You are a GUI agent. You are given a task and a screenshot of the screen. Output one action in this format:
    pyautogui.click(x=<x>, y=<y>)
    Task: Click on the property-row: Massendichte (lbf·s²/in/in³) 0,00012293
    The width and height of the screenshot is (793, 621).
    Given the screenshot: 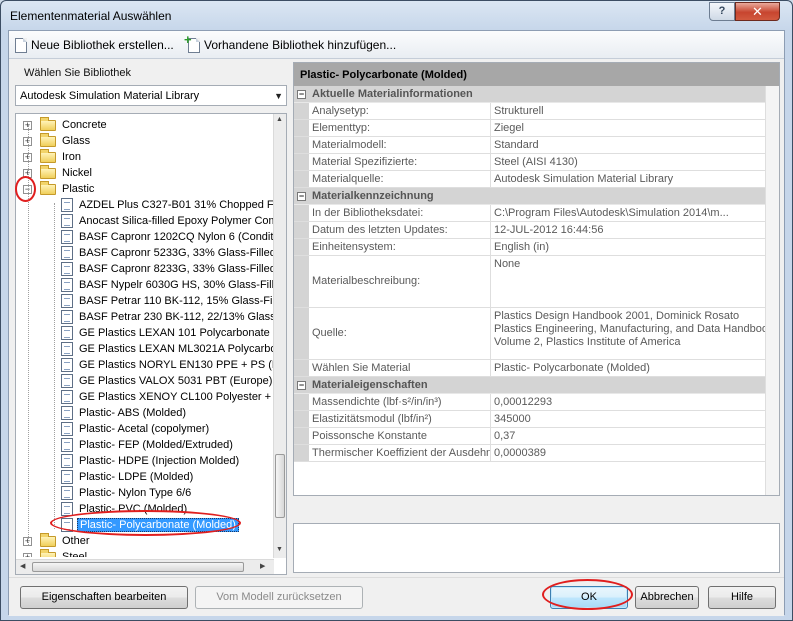 What is the action you would take?
    pyautogui.click(x=536, y=402)
    